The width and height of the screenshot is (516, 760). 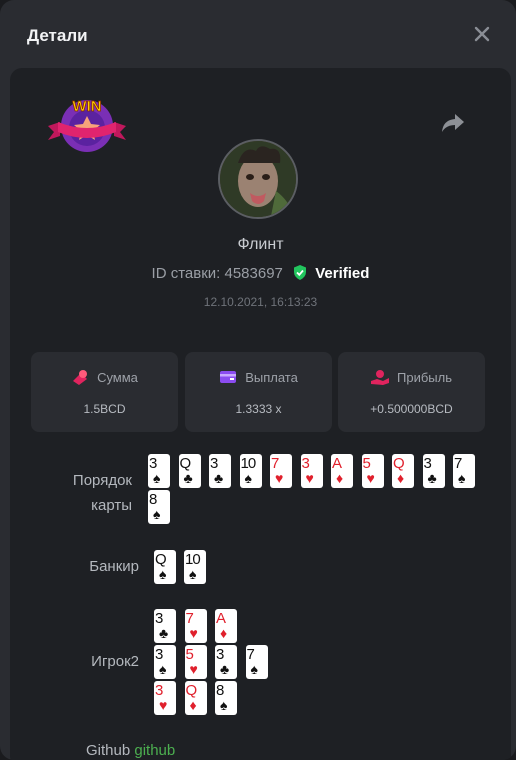 I want to click on share-icon, so click(x=453, y=123).